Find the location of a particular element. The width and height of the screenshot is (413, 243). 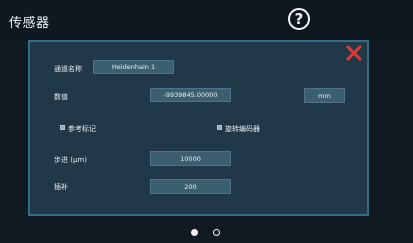

help-icon: ? is located at coordinates (299, 19).